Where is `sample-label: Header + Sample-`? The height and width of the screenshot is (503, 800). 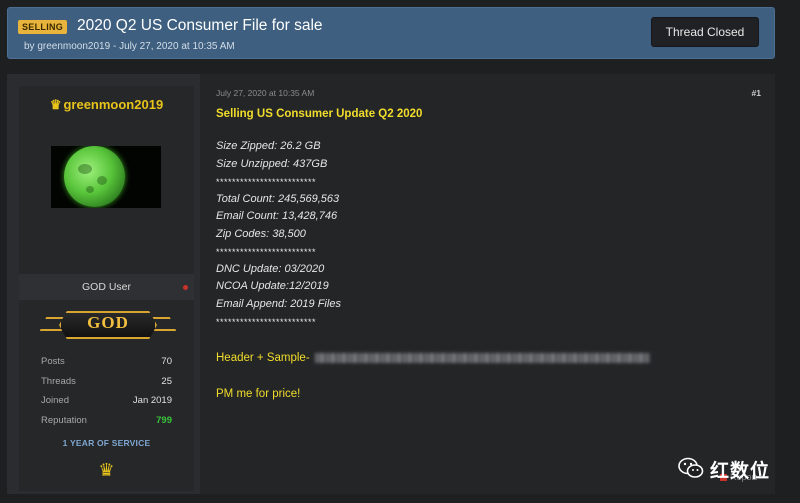
sample-label: Header + Sample- is located at coordinates (263, 358).